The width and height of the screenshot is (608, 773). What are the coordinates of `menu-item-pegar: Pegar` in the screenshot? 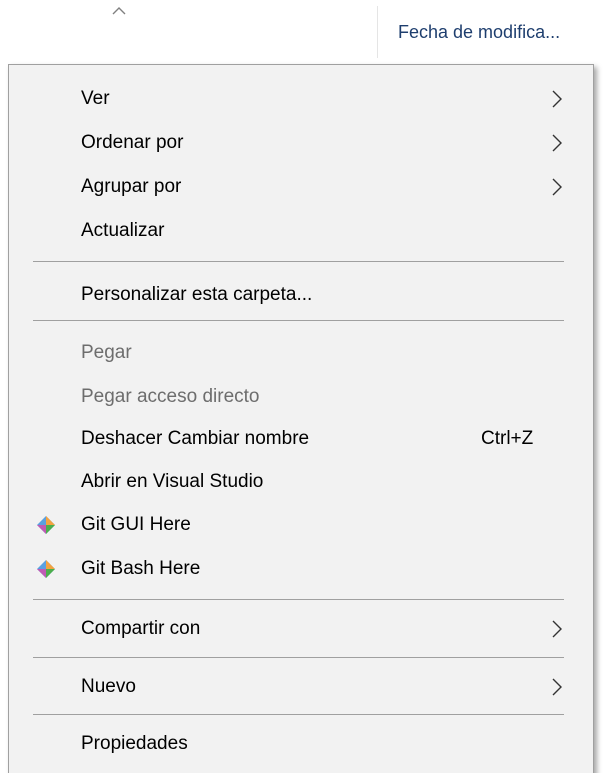 It's located at (301, 353).